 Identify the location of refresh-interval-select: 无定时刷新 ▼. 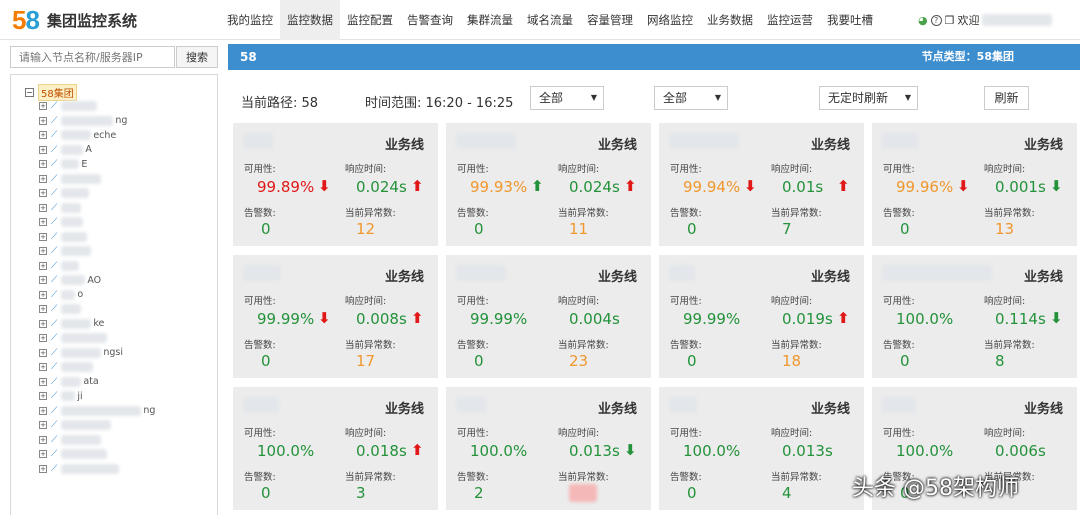
(868, 98).